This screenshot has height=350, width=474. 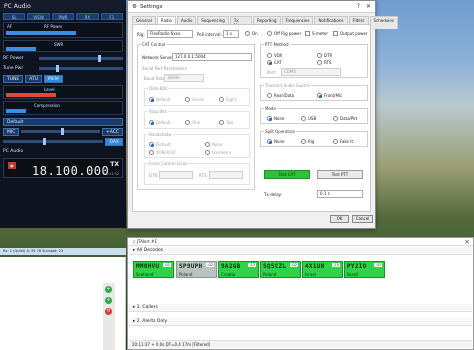 What do you see at coordinates (34, 78) in the screenshot?
I see `atu-button: ATU` at bounding box center [34, 78].